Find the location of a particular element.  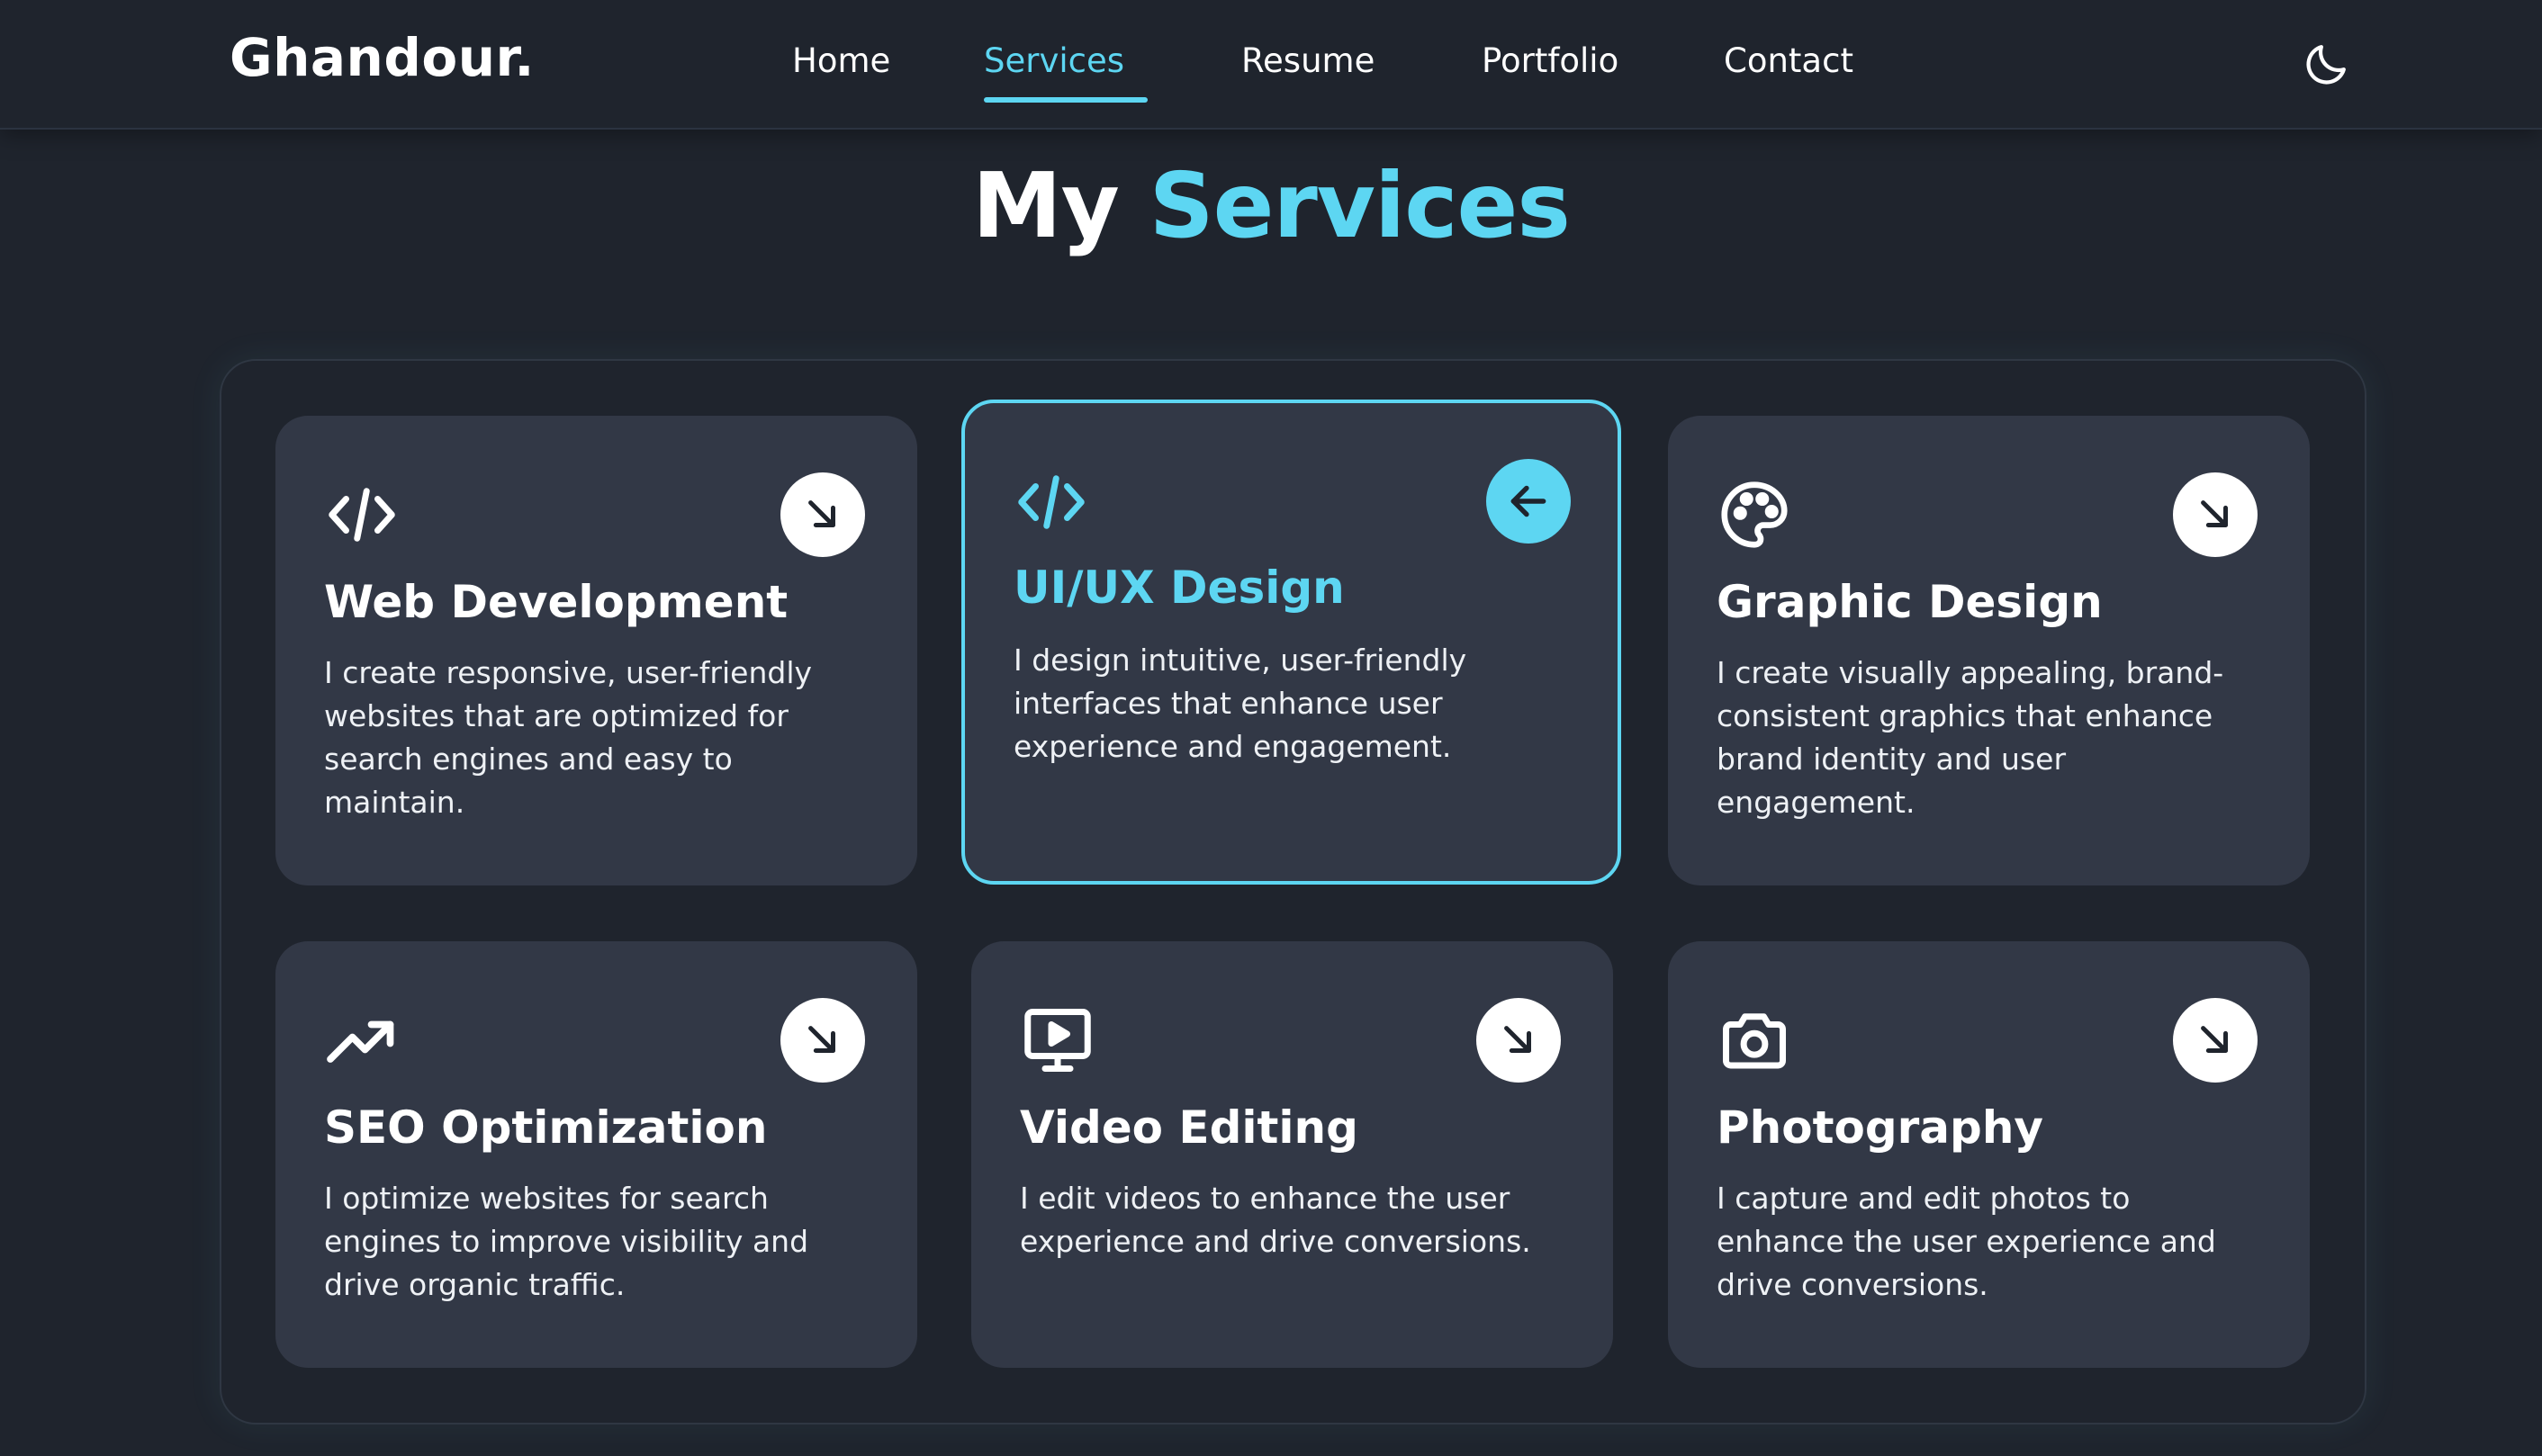

service-title: Video Editing is located at coordinates (1189, 1127).